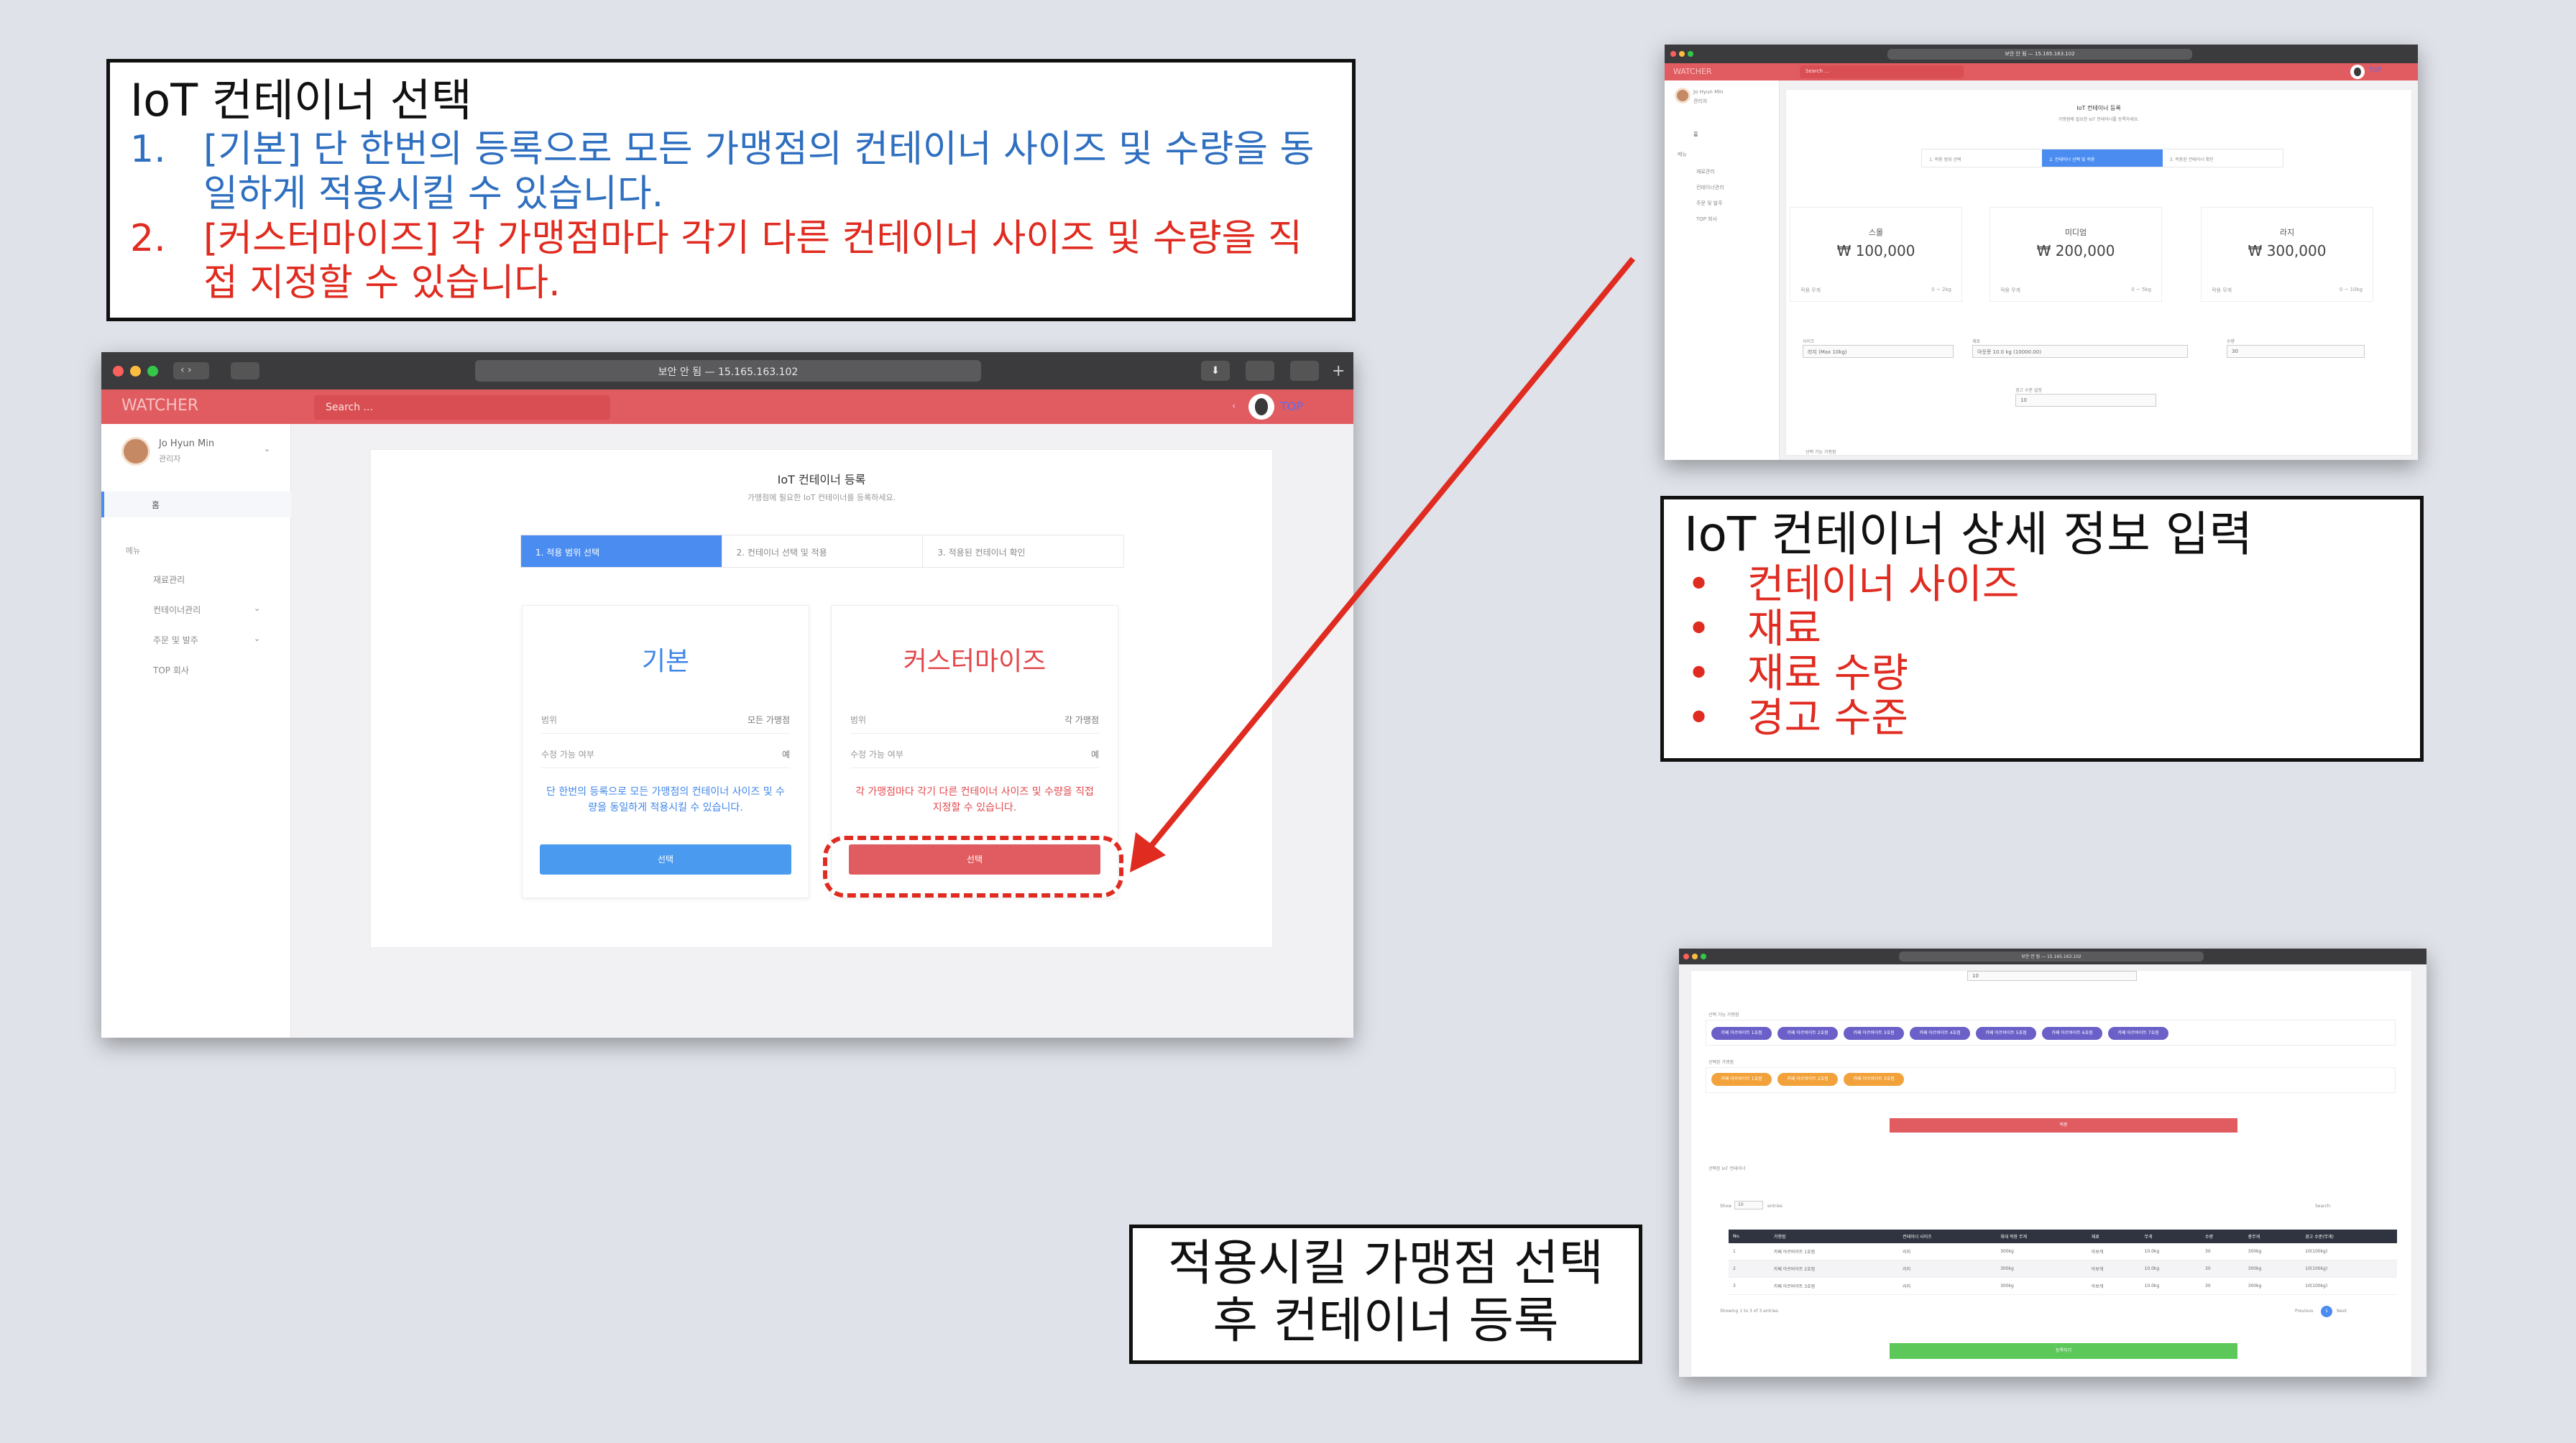  What do you see at coordinates (1748, 1205) in the screenshot?
I see `entries-select: 10` at bounding box center [1748, 1205].